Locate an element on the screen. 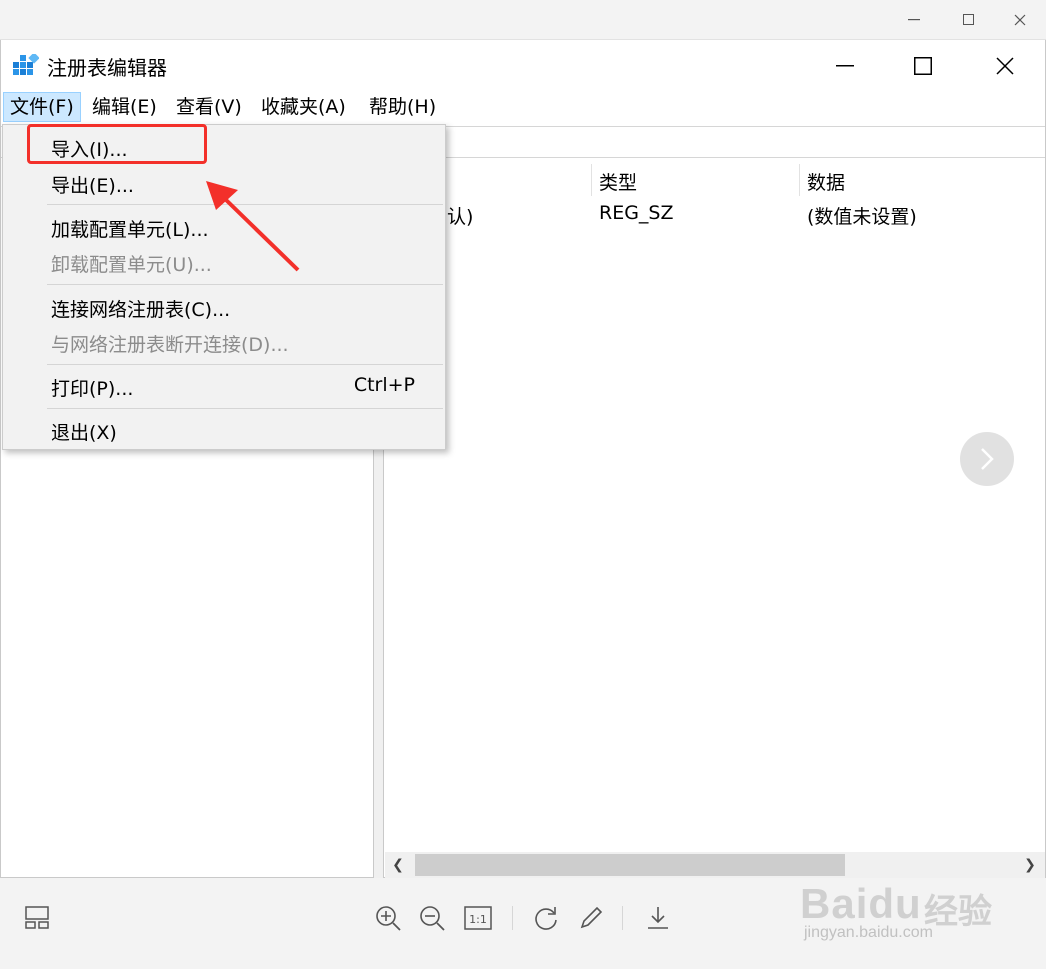 The height and width of the screenshot is (969, 1046). viewer-minimize-icon is located at coordinates (914, 20).